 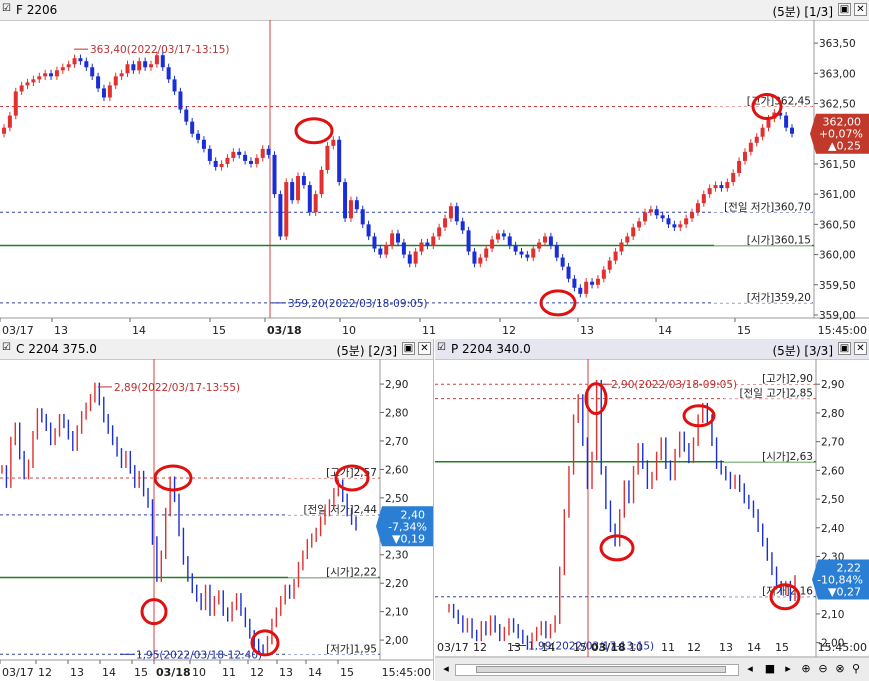 What do you see at coordinates (840, 669) in the screenshot?
I see `zoom-reset-icon: ⊗` at bounding box center [840, 669].